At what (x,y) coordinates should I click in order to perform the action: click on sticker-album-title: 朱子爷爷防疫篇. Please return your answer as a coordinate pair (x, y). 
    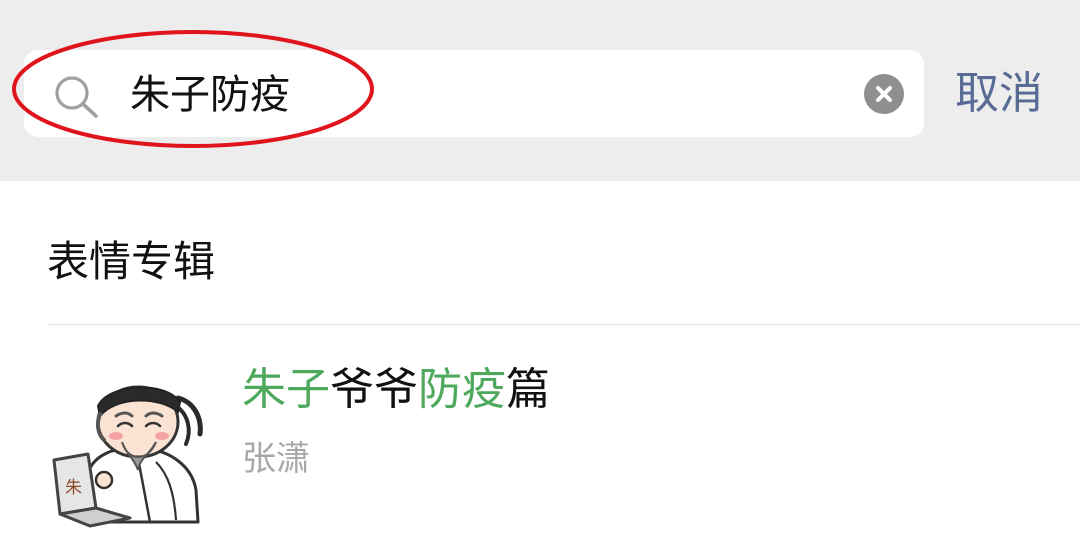
    Looking at the image, I should click on (396, 390).